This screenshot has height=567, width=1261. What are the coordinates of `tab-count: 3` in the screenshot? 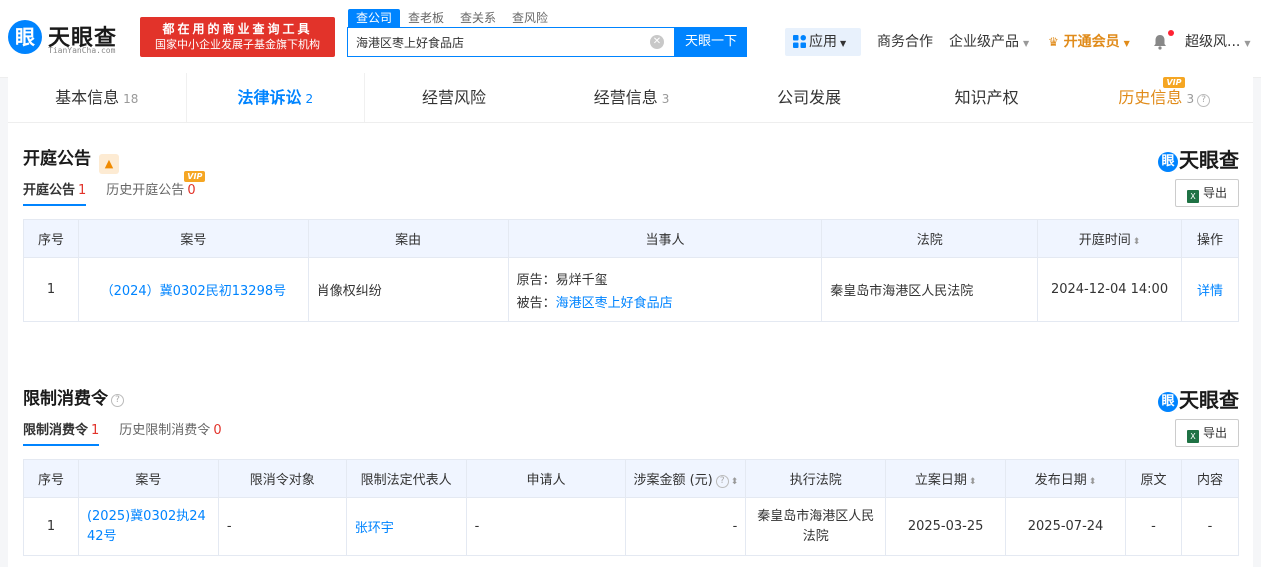 It's located at (1190, 99).